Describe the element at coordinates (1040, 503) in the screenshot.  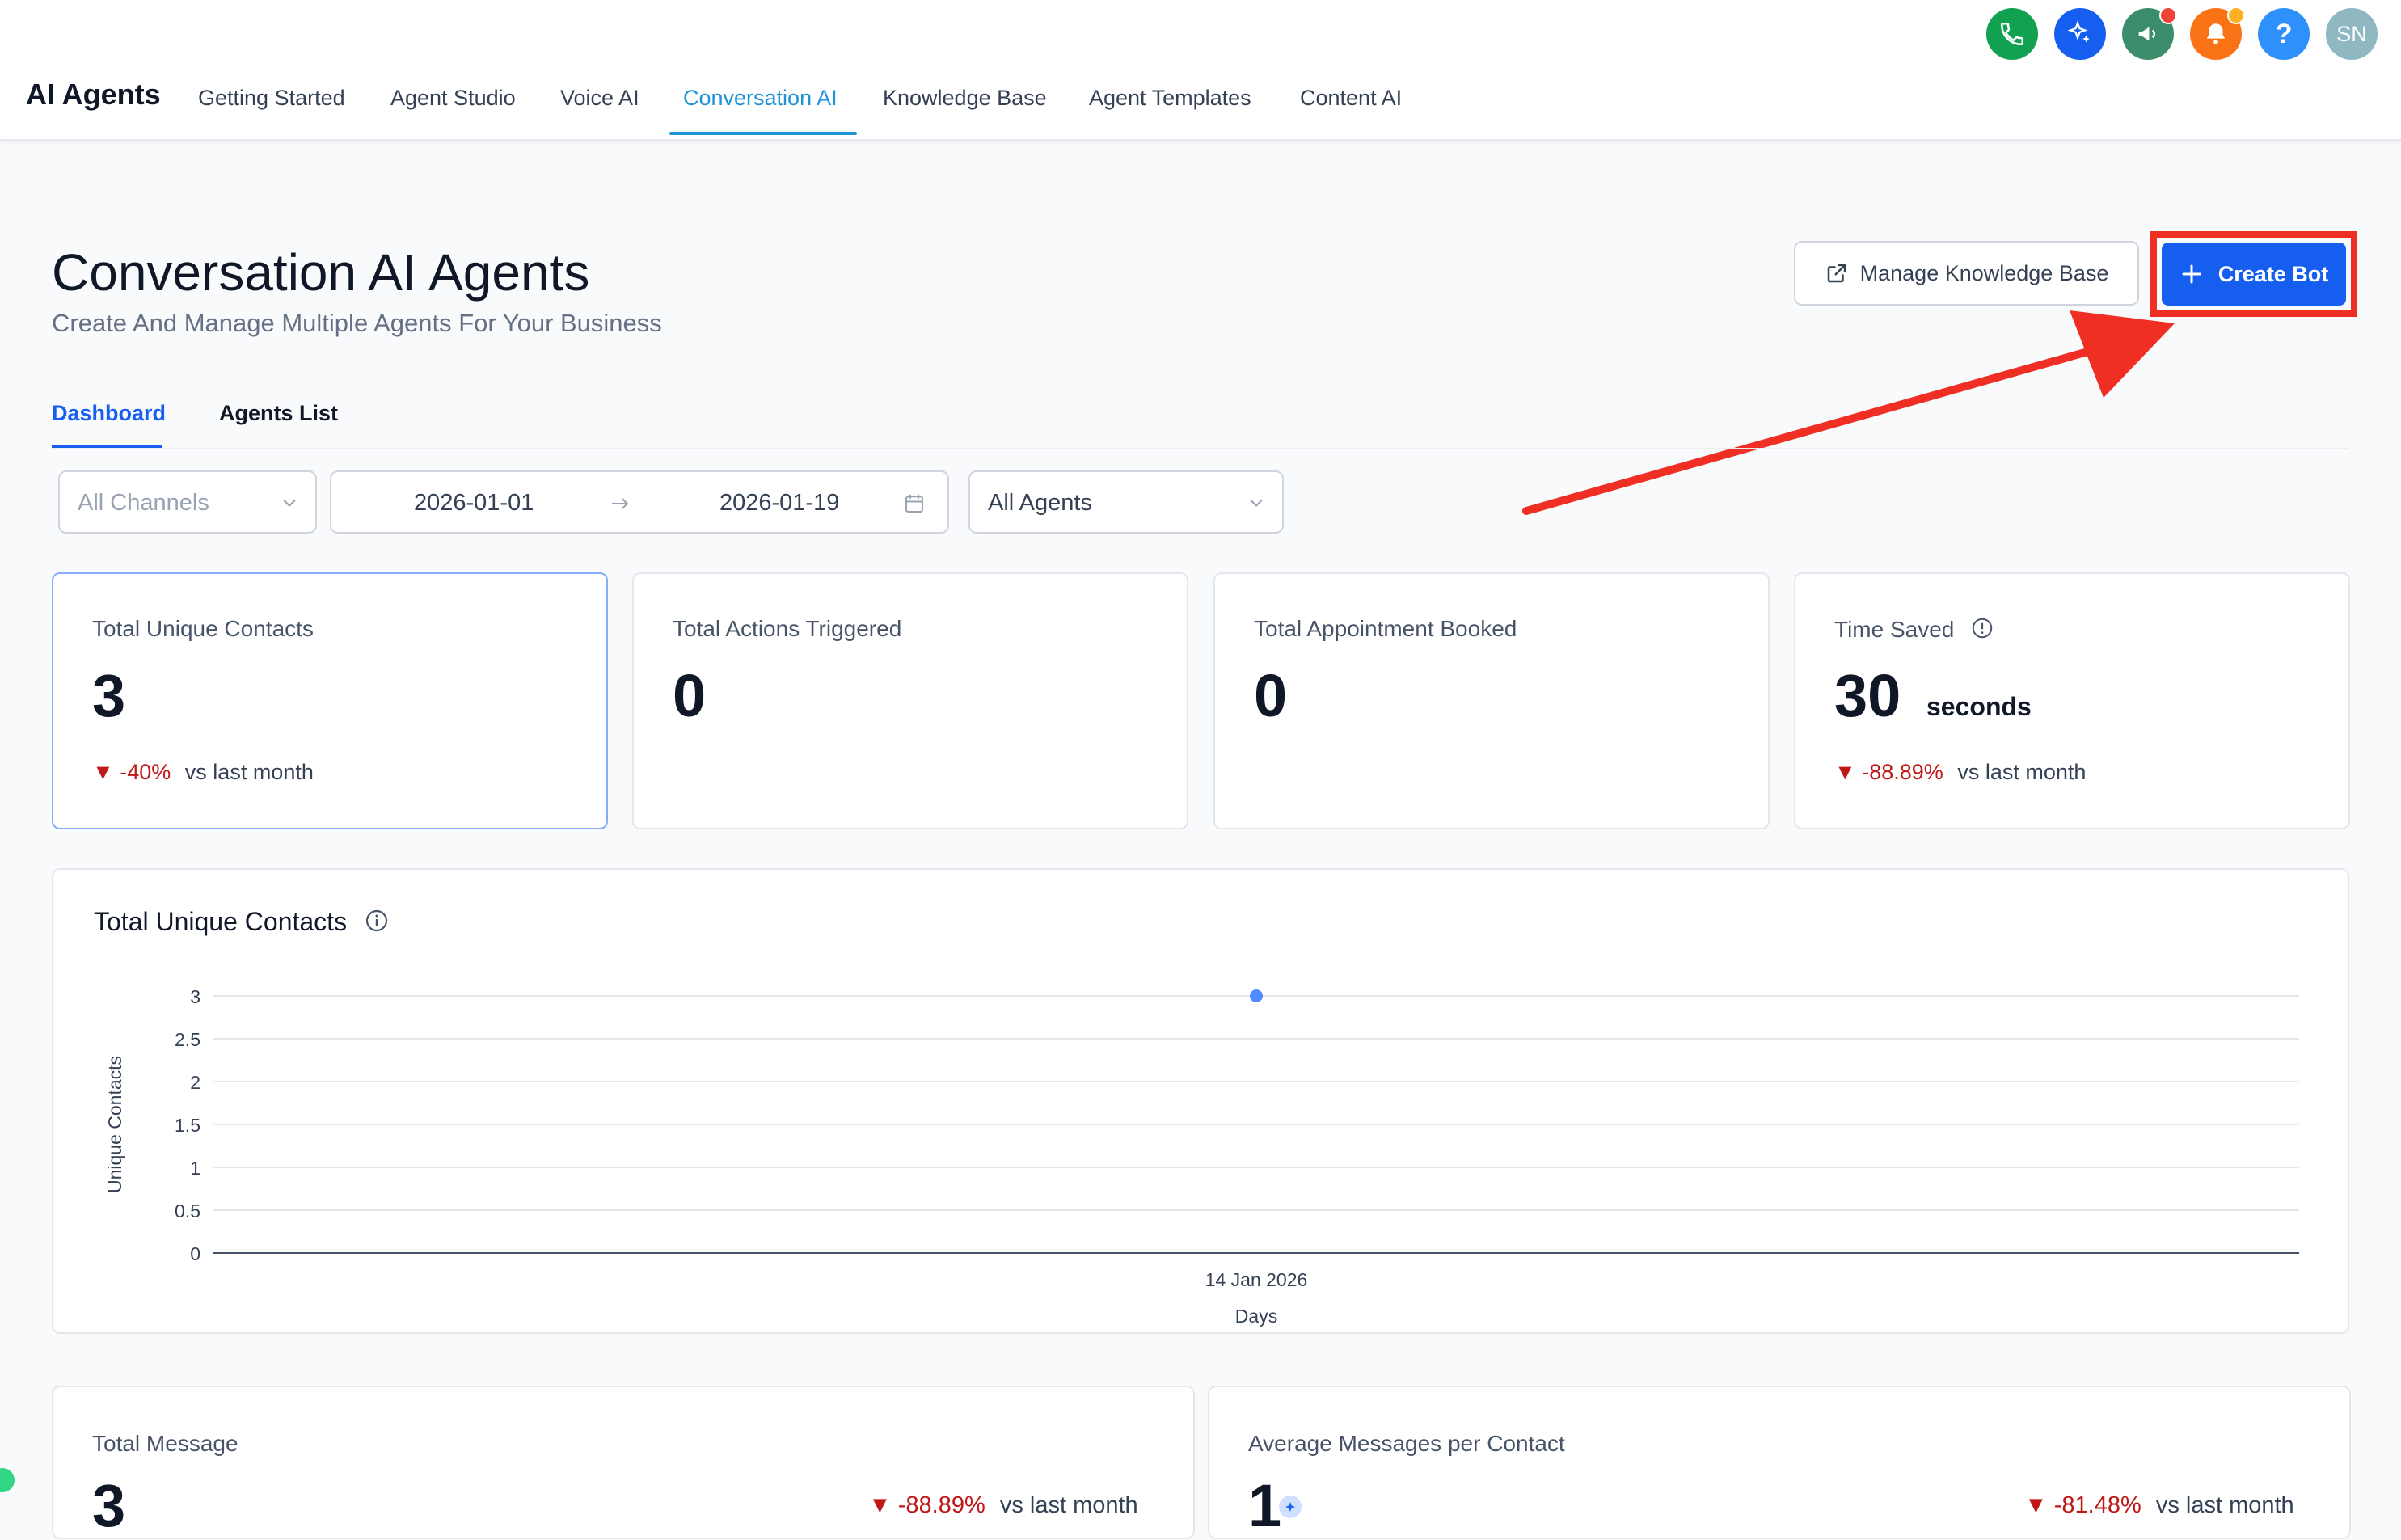
I see `agent-select-value: All Agents` at that location.